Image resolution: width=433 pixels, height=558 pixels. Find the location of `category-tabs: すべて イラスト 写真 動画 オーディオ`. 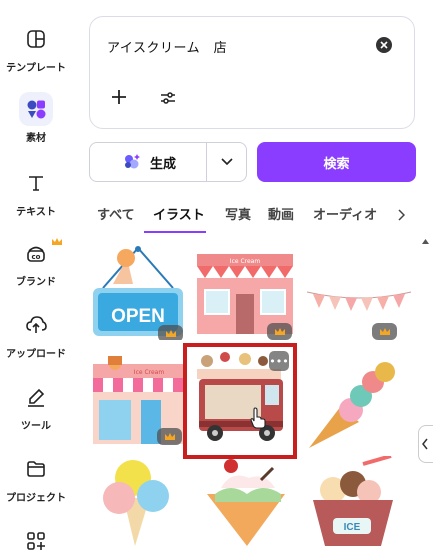

category-tabs: すべて イラスト 写真 動画 オーディオ is located at coordinates (261, 217).